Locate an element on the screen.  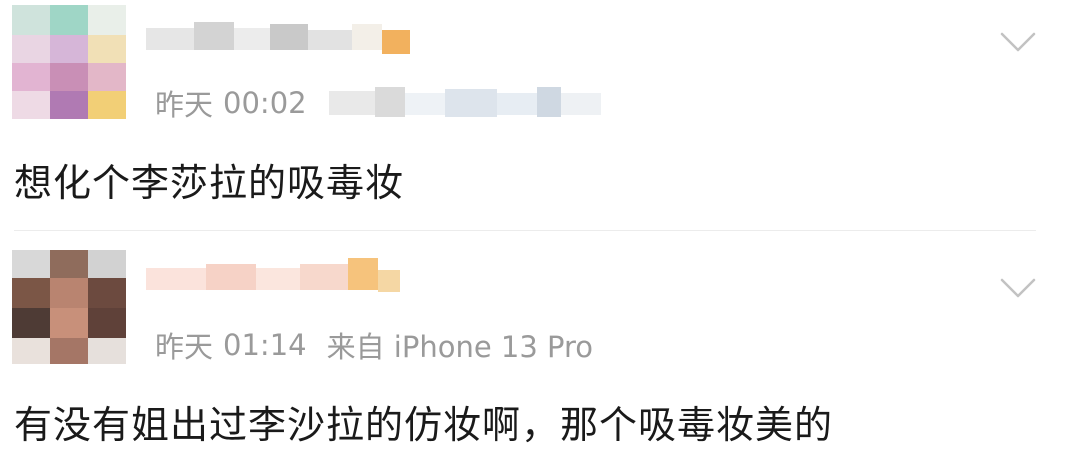
comment-meta: 昨天 00:02 is located at coordinates (392, 103).